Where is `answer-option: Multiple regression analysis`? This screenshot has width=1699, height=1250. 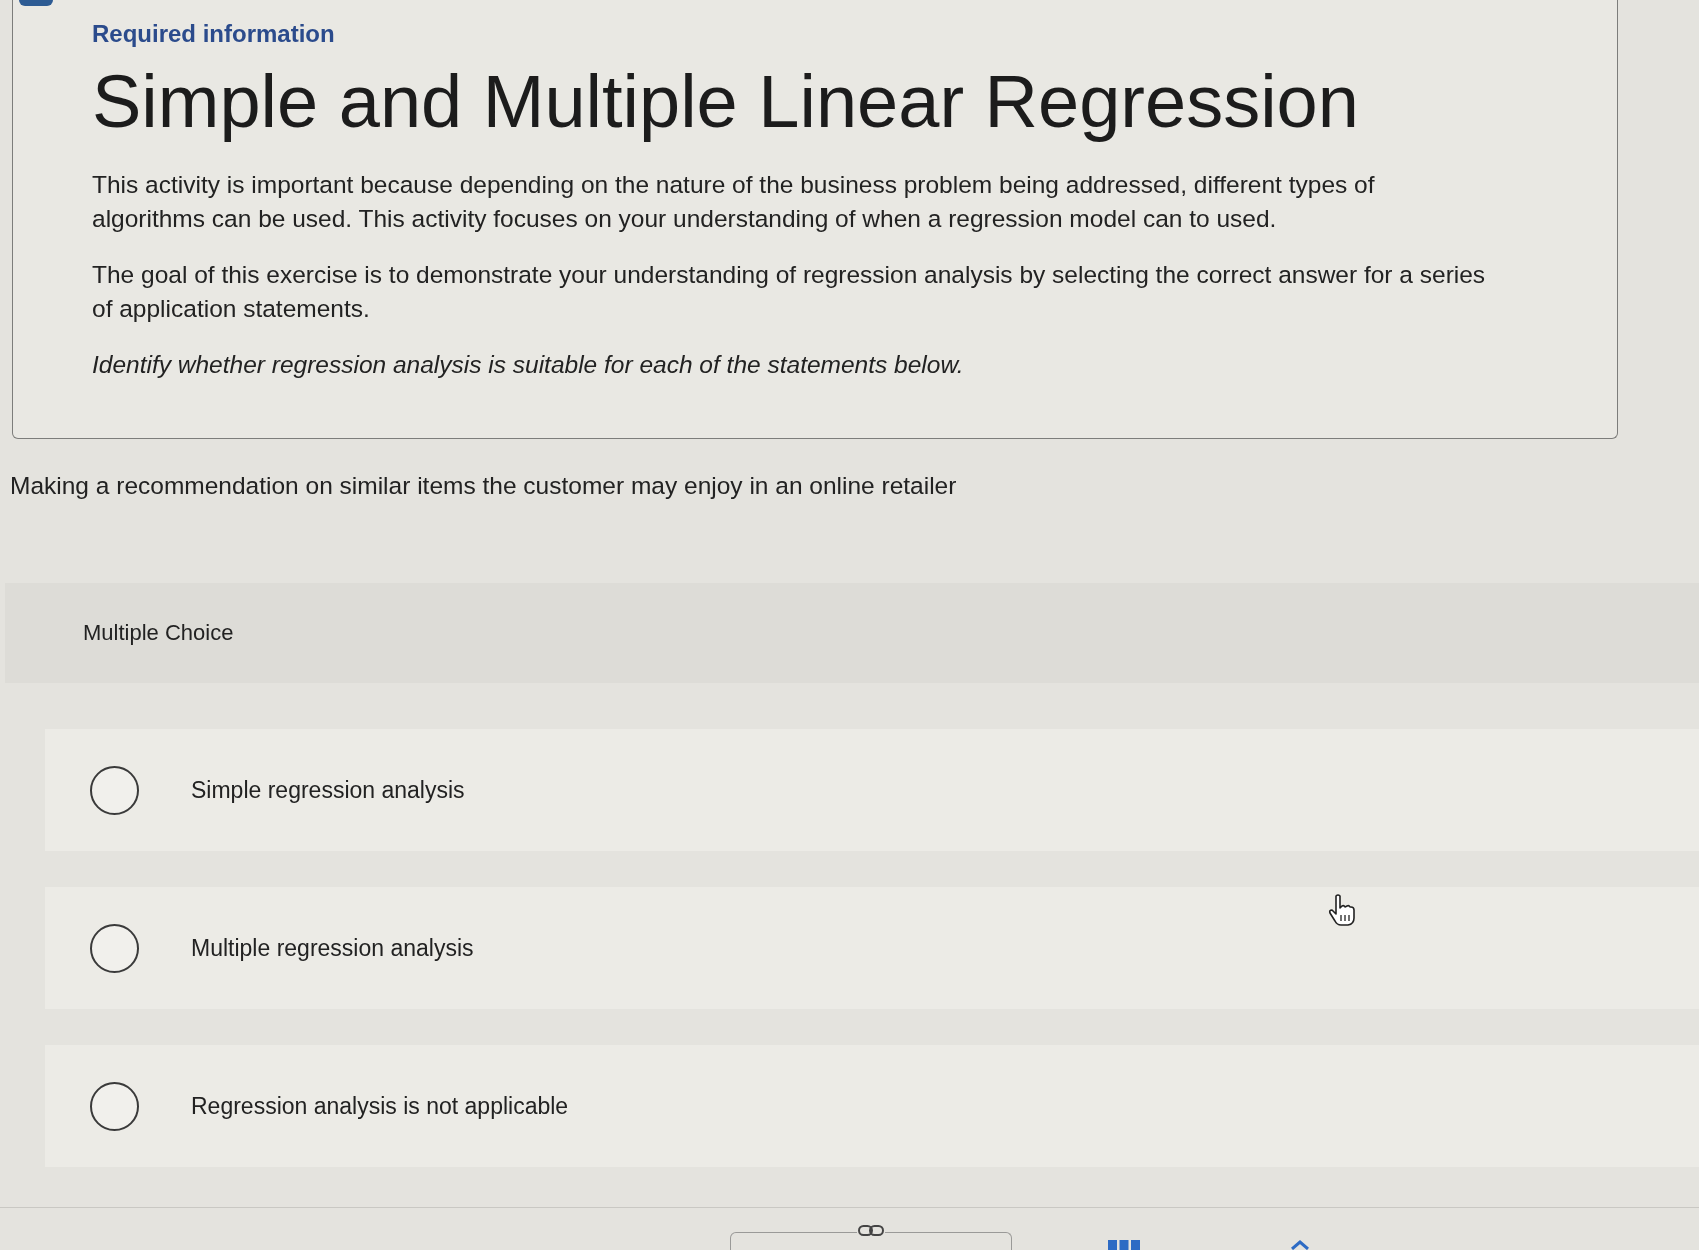 answer-option: Multiple regression analysis is located at coordinates (872, 948).